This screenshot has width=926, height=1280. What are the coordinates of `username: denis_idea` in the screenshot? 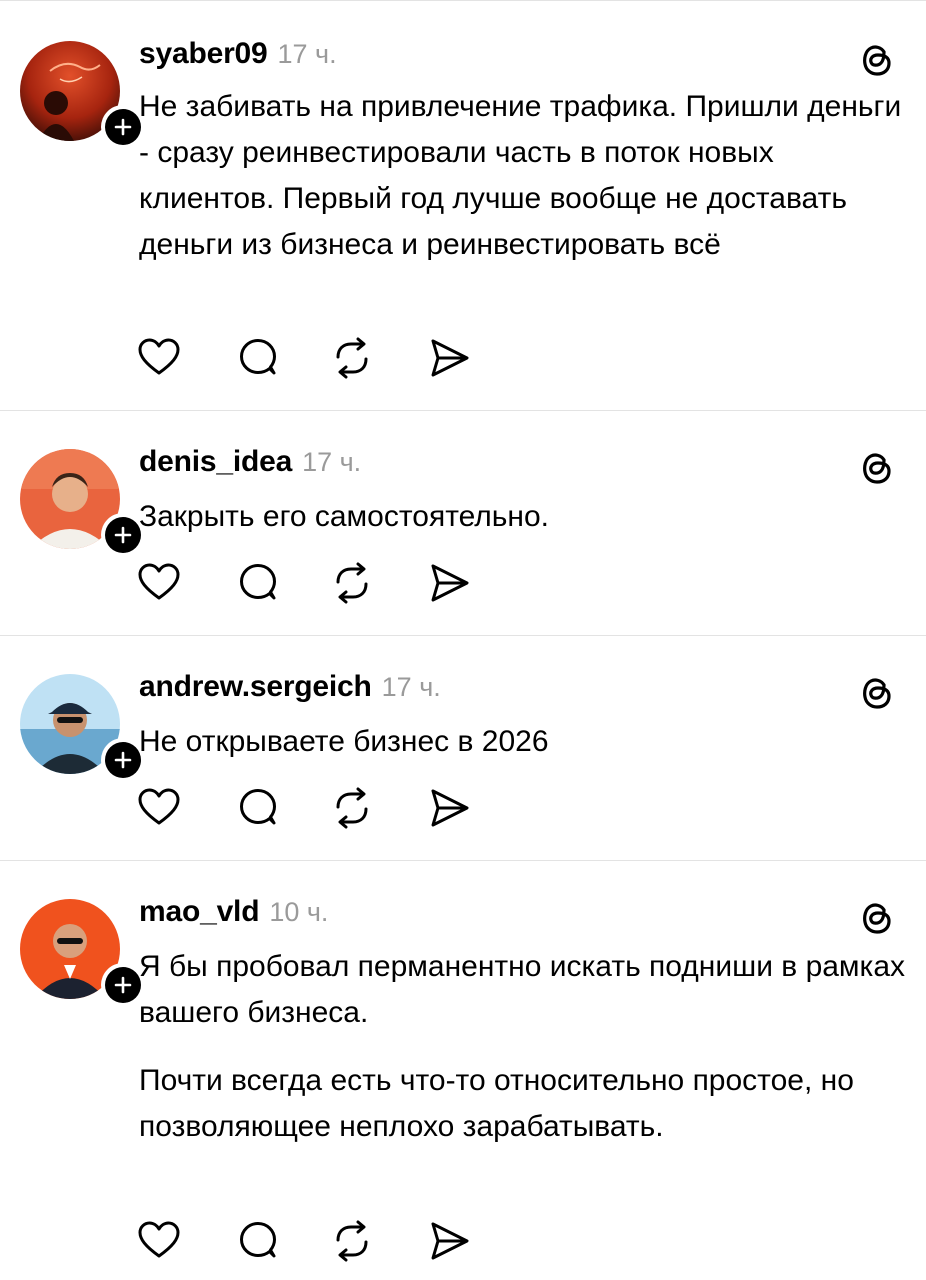 It's located at (215, 462).